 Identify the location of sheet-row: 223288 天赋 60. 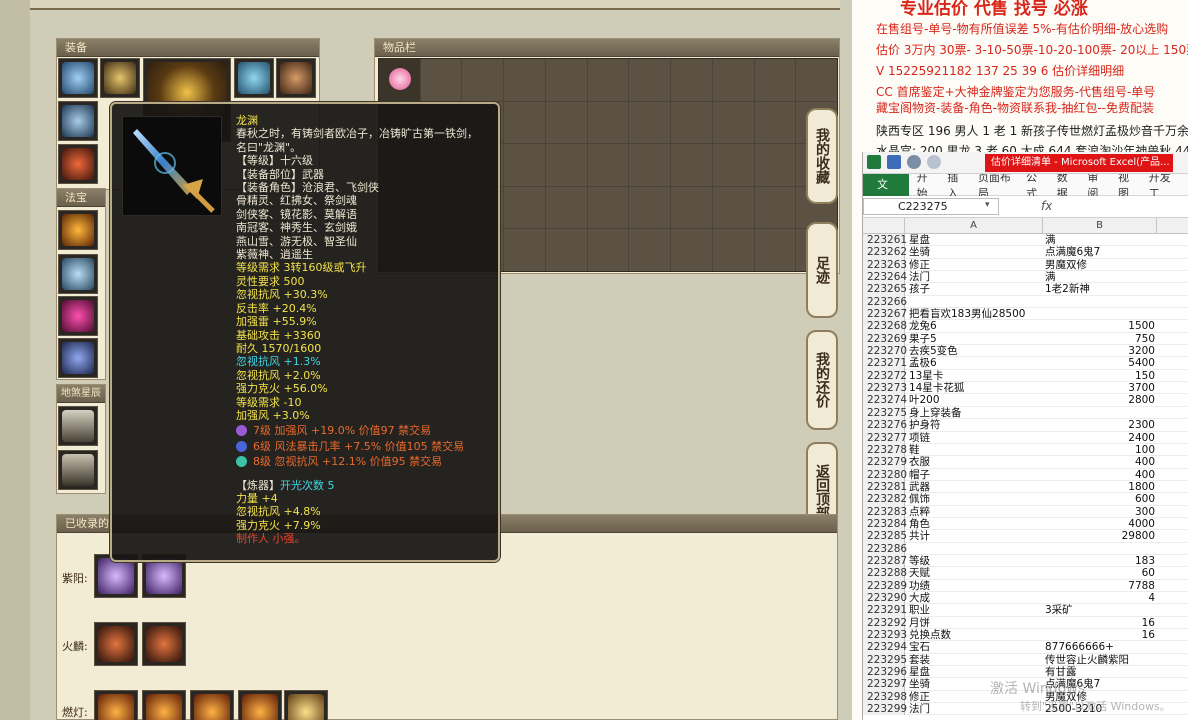
(1025, 573).